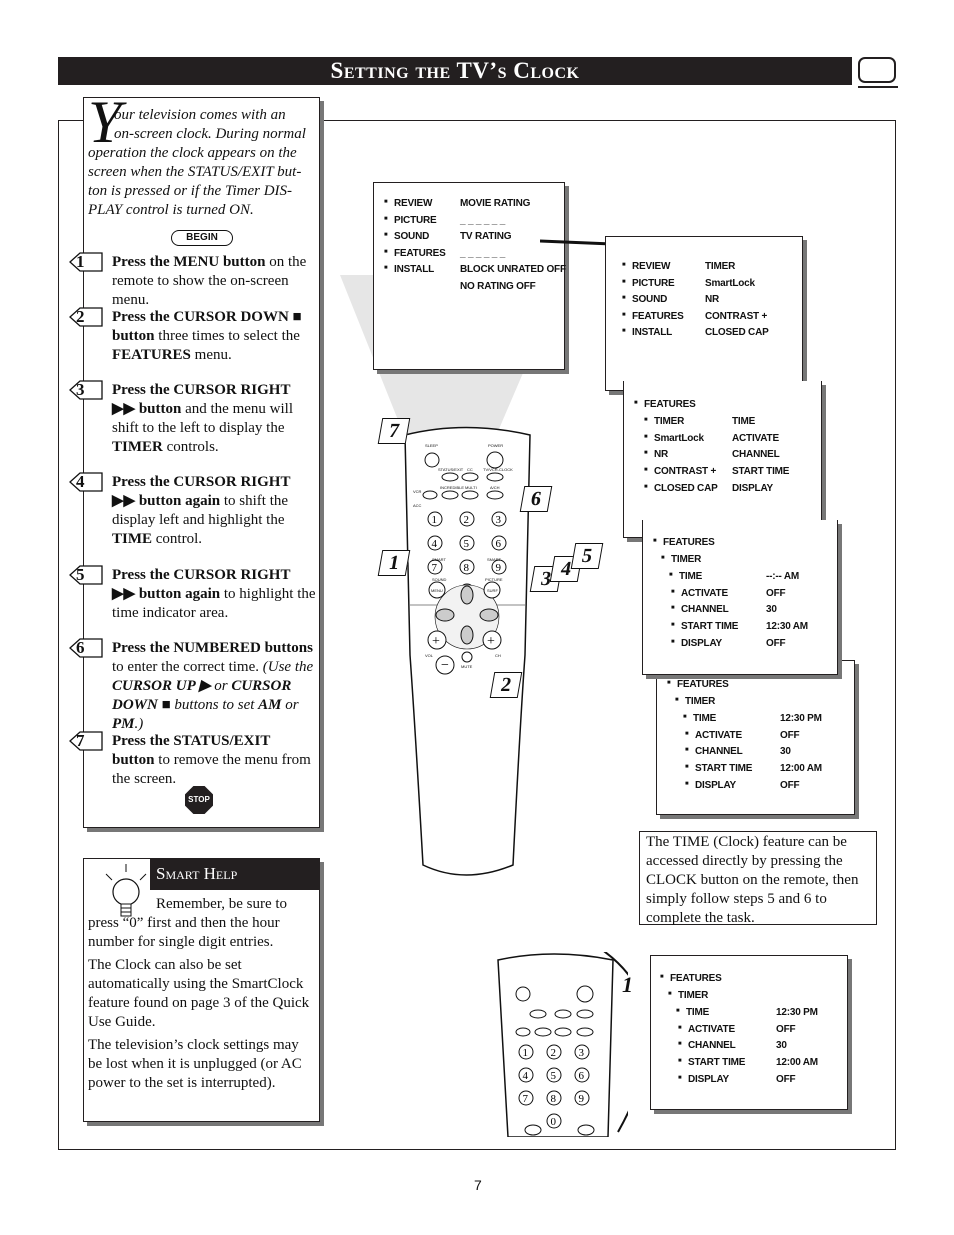  Describe the element at coordinates (536, 499) in the screenshot. I see `callout-step-6: 6` at that location.